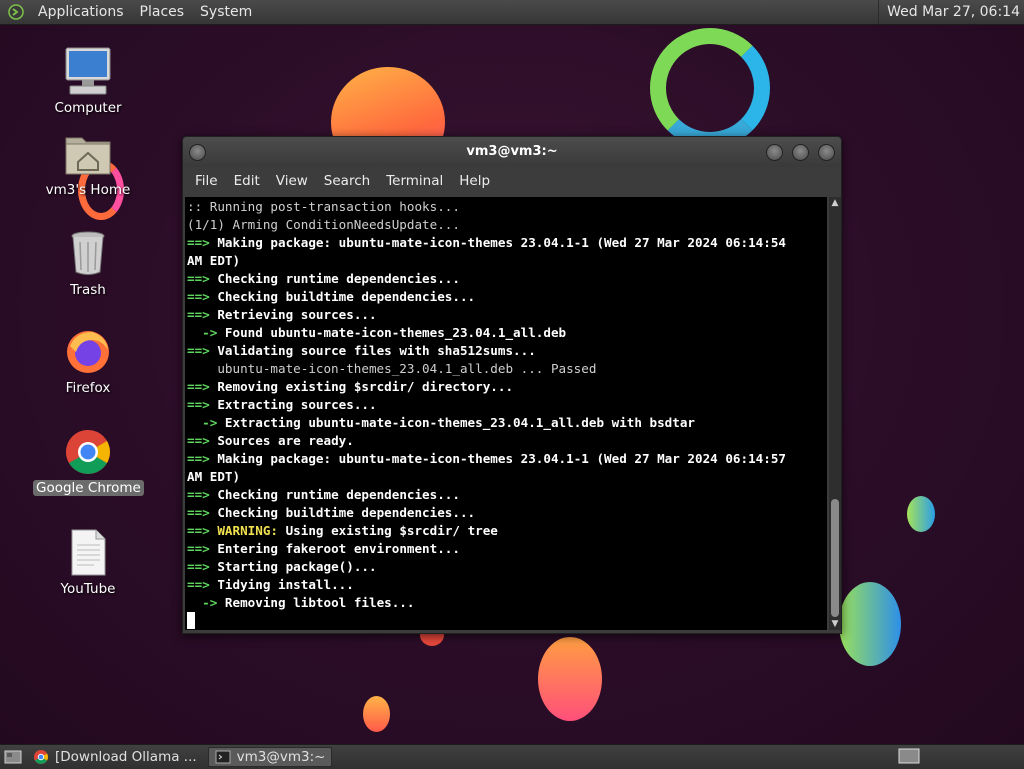  I want to click on desktop-icon-chrome: Google Chrome, so click(88, 461).